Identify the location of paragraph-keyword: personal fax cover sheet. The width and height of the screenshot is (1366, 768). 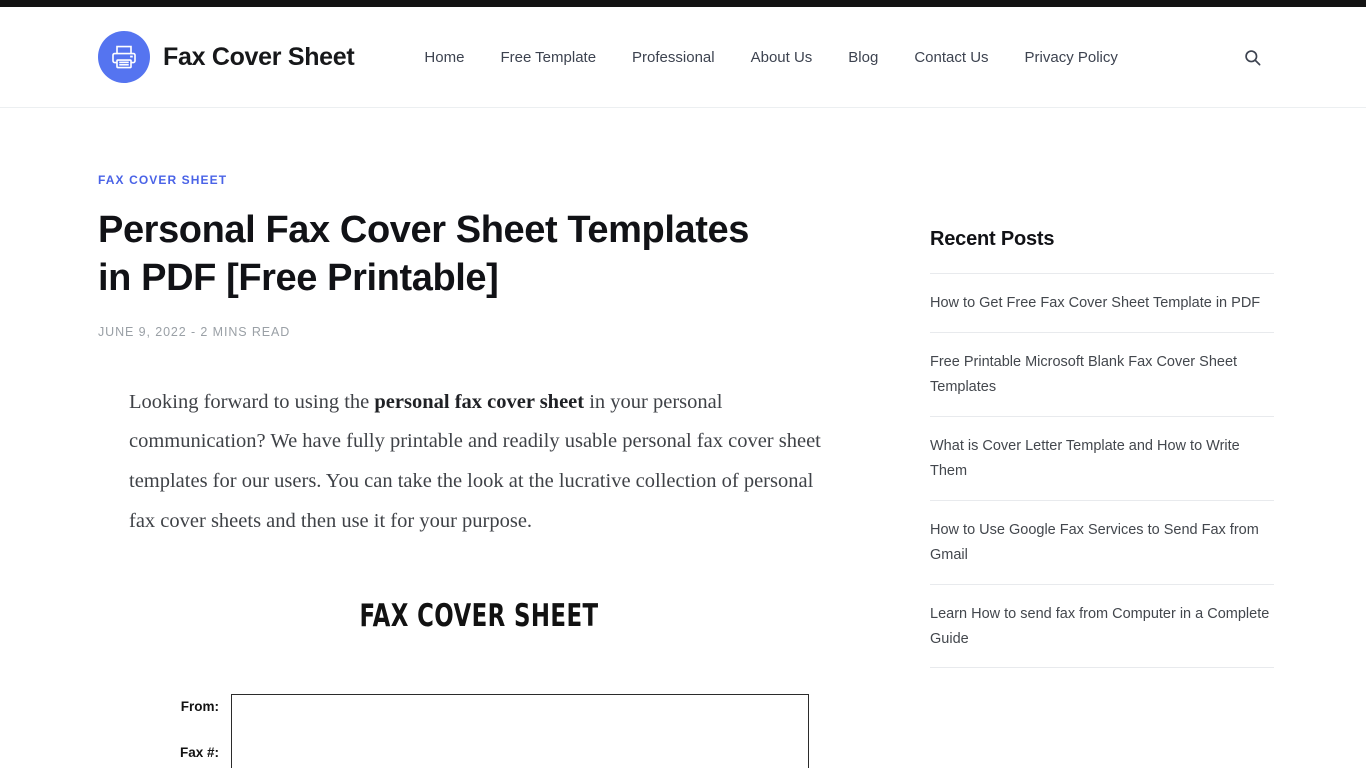
(479, 401).